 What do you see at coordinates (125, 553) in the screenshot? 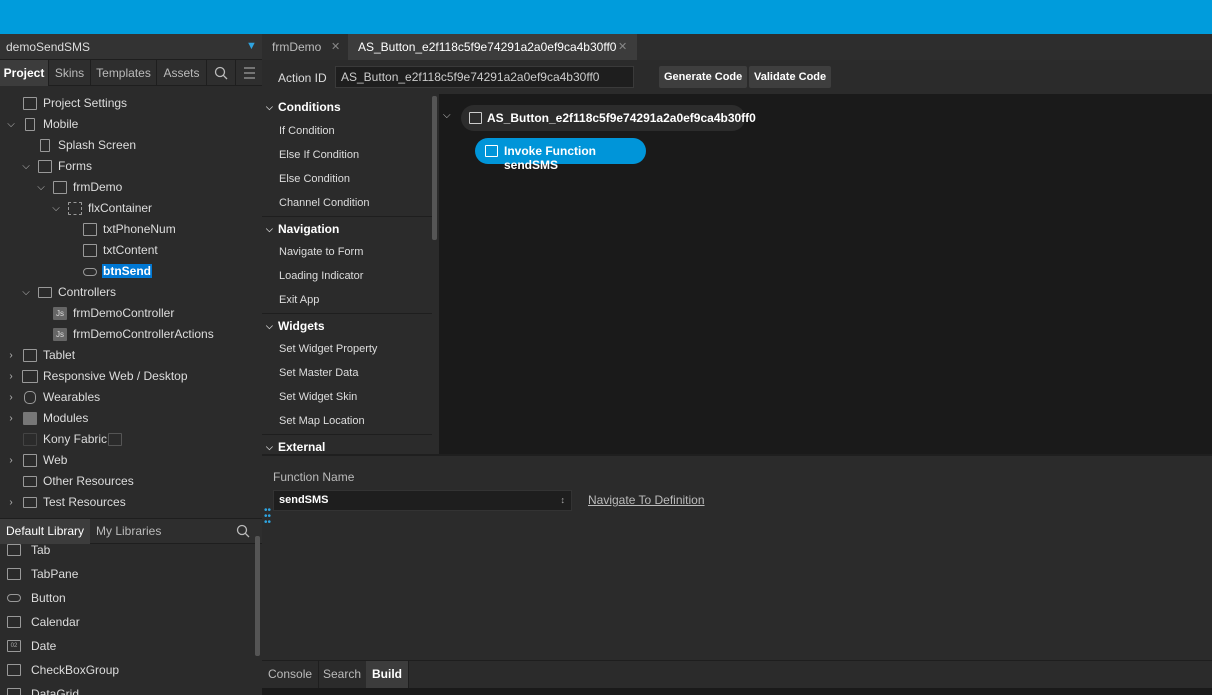
I see `library-item-tab: Tab` at bounding box center [125, 553].